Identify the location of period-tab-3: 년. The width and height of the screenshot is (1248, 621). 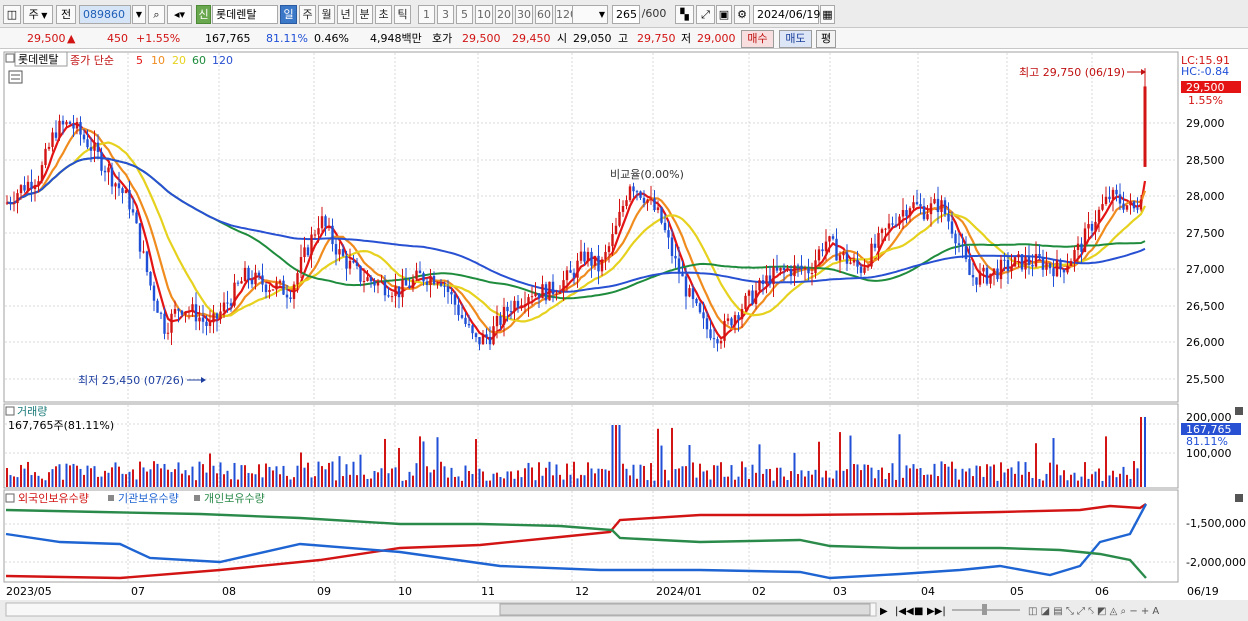
(345, 14).